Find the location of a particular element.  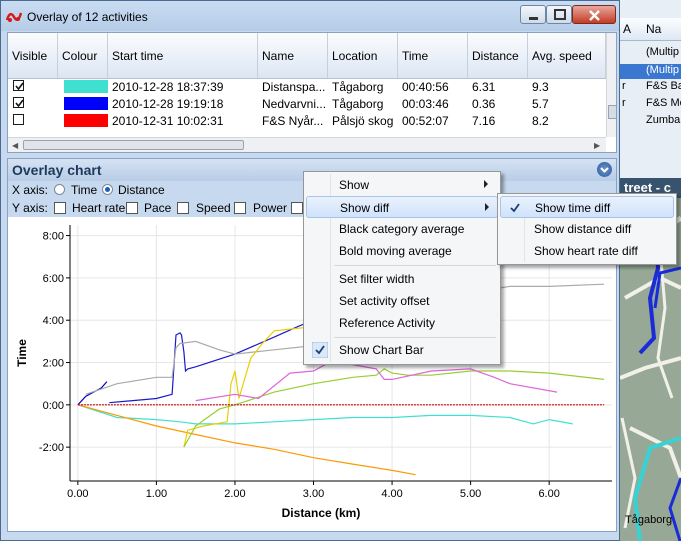

column-header-distance: Distance is located at coordinates (498, 55).